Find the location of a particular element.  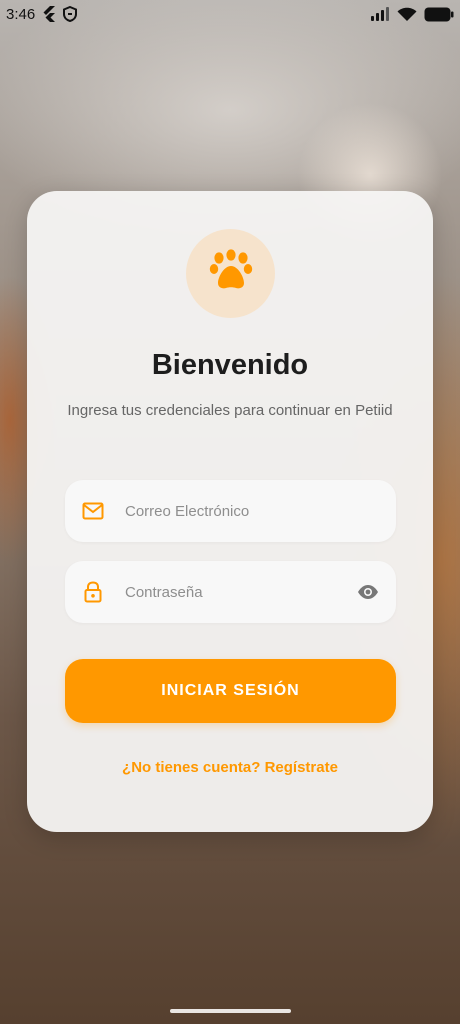

register-link: ¿No tienes cuenta? Regístrate is located at coordinates (230, 767).